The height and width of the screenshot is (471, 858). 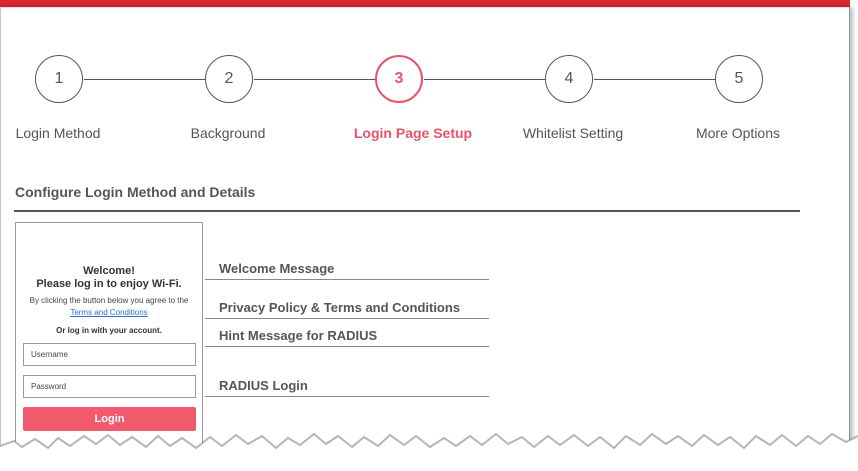 I want to click on config-welcome-message: Welcome Message, so click(x=276, y=268).